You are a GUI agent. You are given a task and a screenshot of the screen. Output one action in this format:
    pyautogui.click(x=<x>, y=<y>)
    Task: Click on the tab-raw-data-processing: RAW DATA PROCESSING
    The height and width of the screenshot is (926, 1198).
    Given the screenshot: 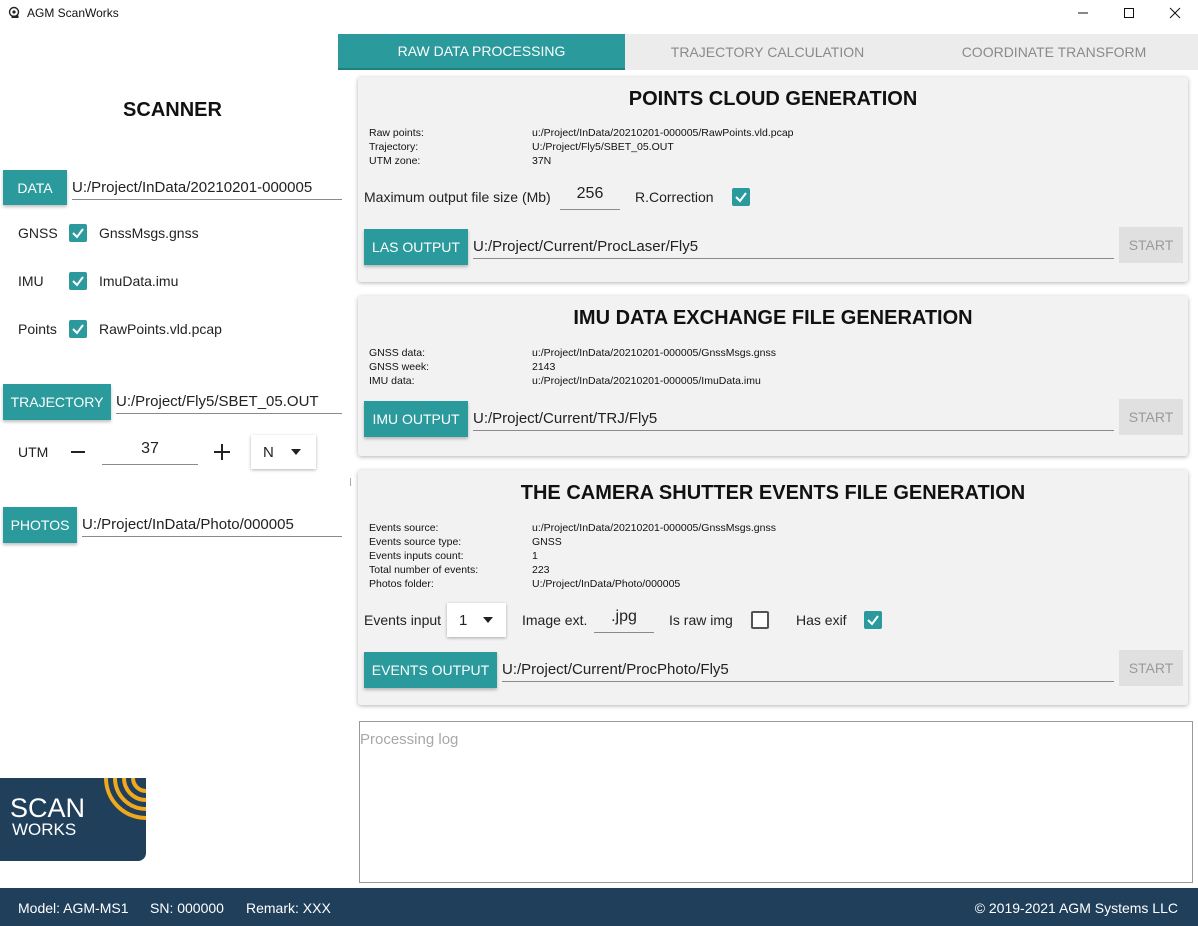 What is the action you would take?
    pyautogui.click(x=481, y=52)
    